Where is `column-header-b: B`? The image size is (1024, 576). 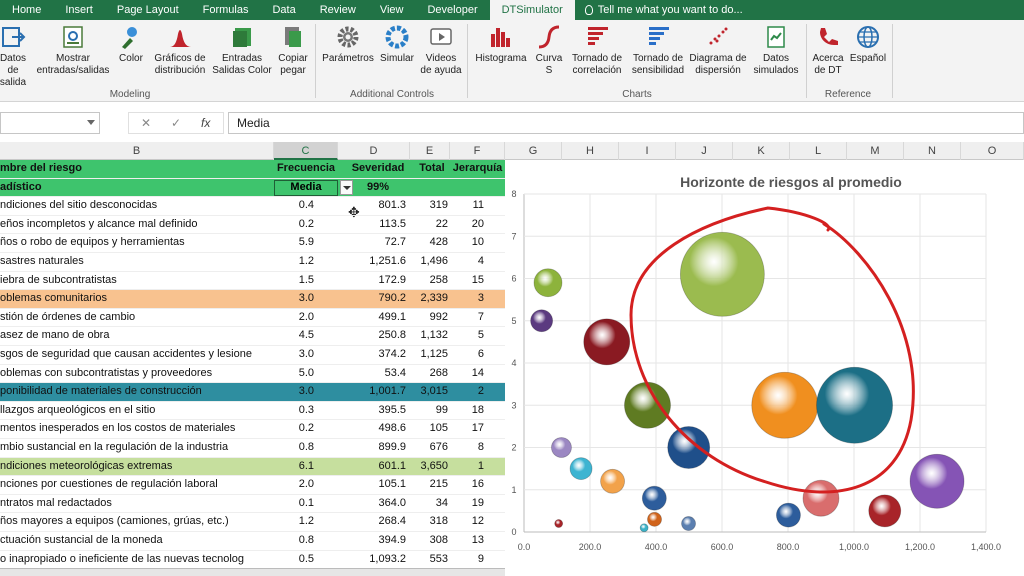
column-header-b: B is located at coordinates (137, 151).